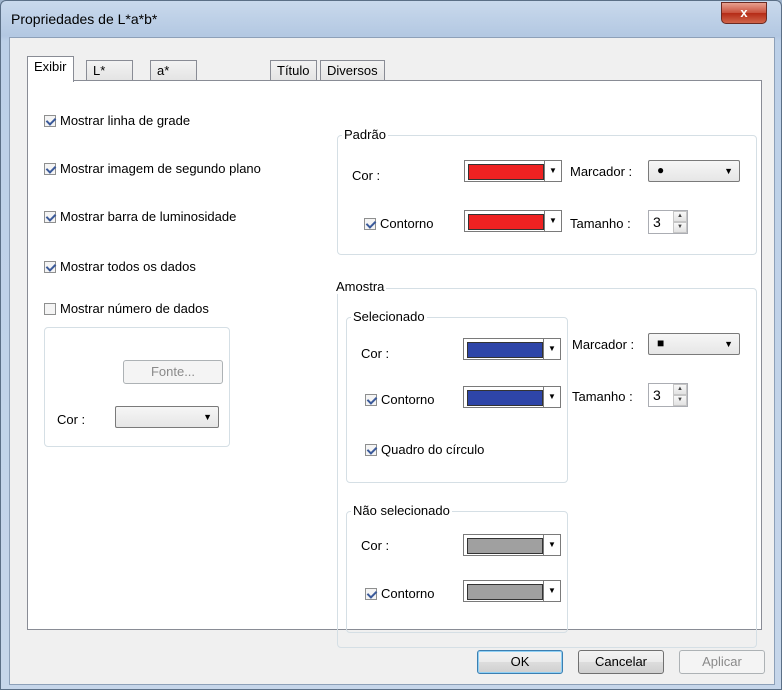 The image size is (782, 690). Describe the element at coordinates (694, 171) in the screenshot. I see `padrao-marker-dropdown: ● ▼` at that location.